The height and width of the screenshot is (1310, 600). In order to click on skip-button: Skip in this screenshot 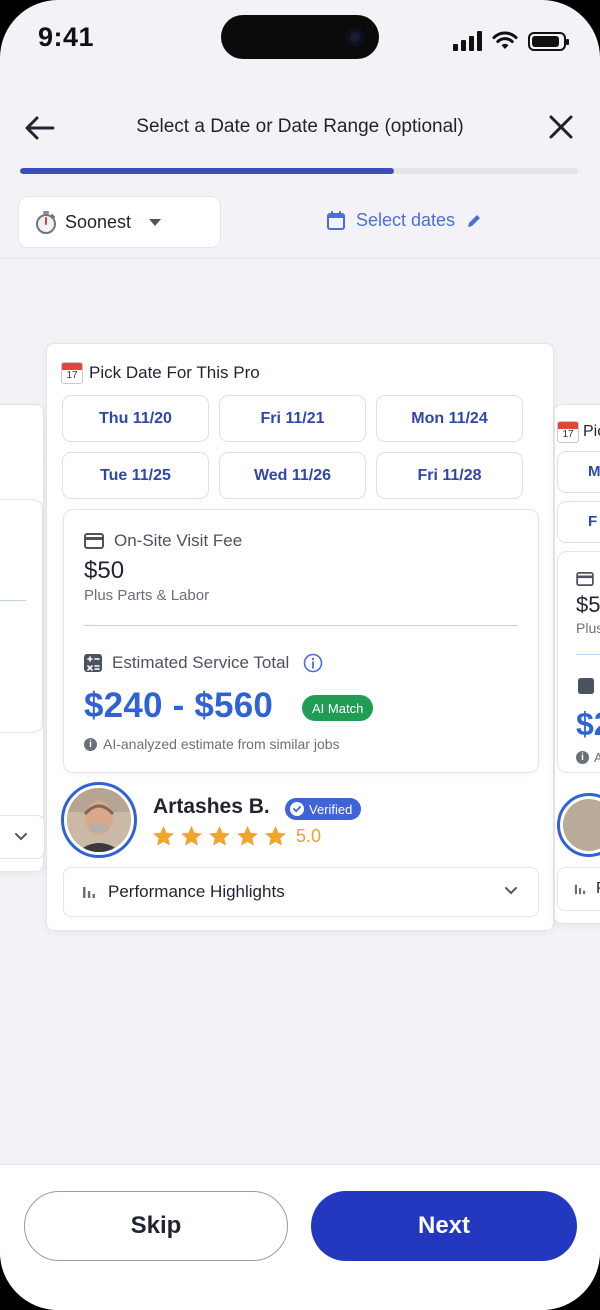, I will do `click(156, 1226)`.